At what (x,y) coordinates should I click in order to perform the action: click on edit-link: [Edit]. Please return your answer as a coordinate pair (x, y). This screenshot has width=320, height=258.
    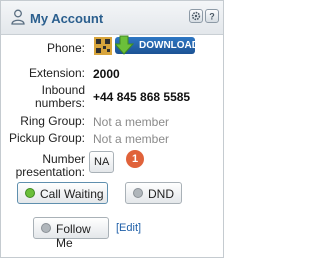
    Looking at the image, I should click on (128, 228).